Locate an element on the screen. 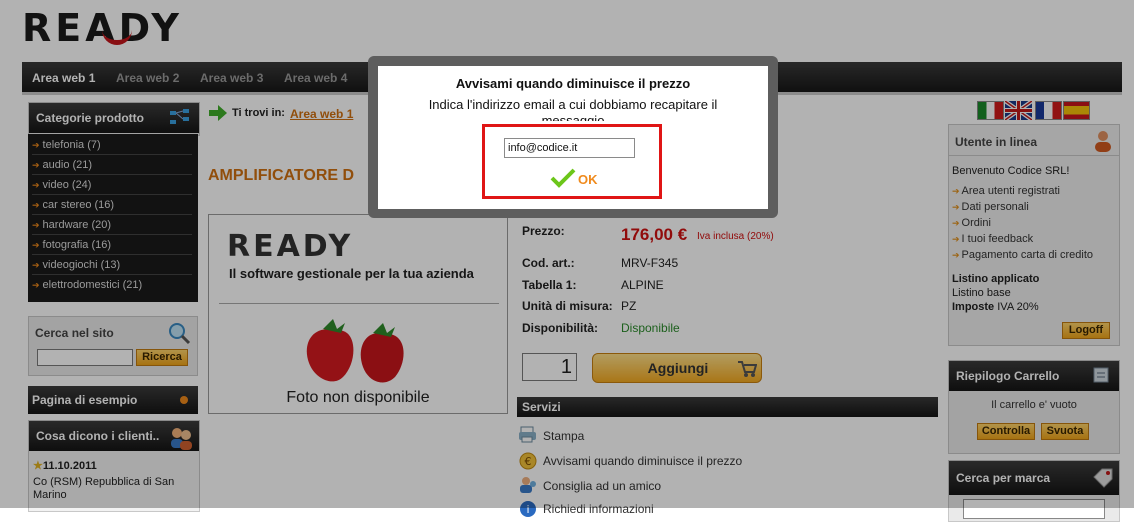 This screenshot has height=522, width=1134. ok-button: OK is located at coordinates (576, 178).